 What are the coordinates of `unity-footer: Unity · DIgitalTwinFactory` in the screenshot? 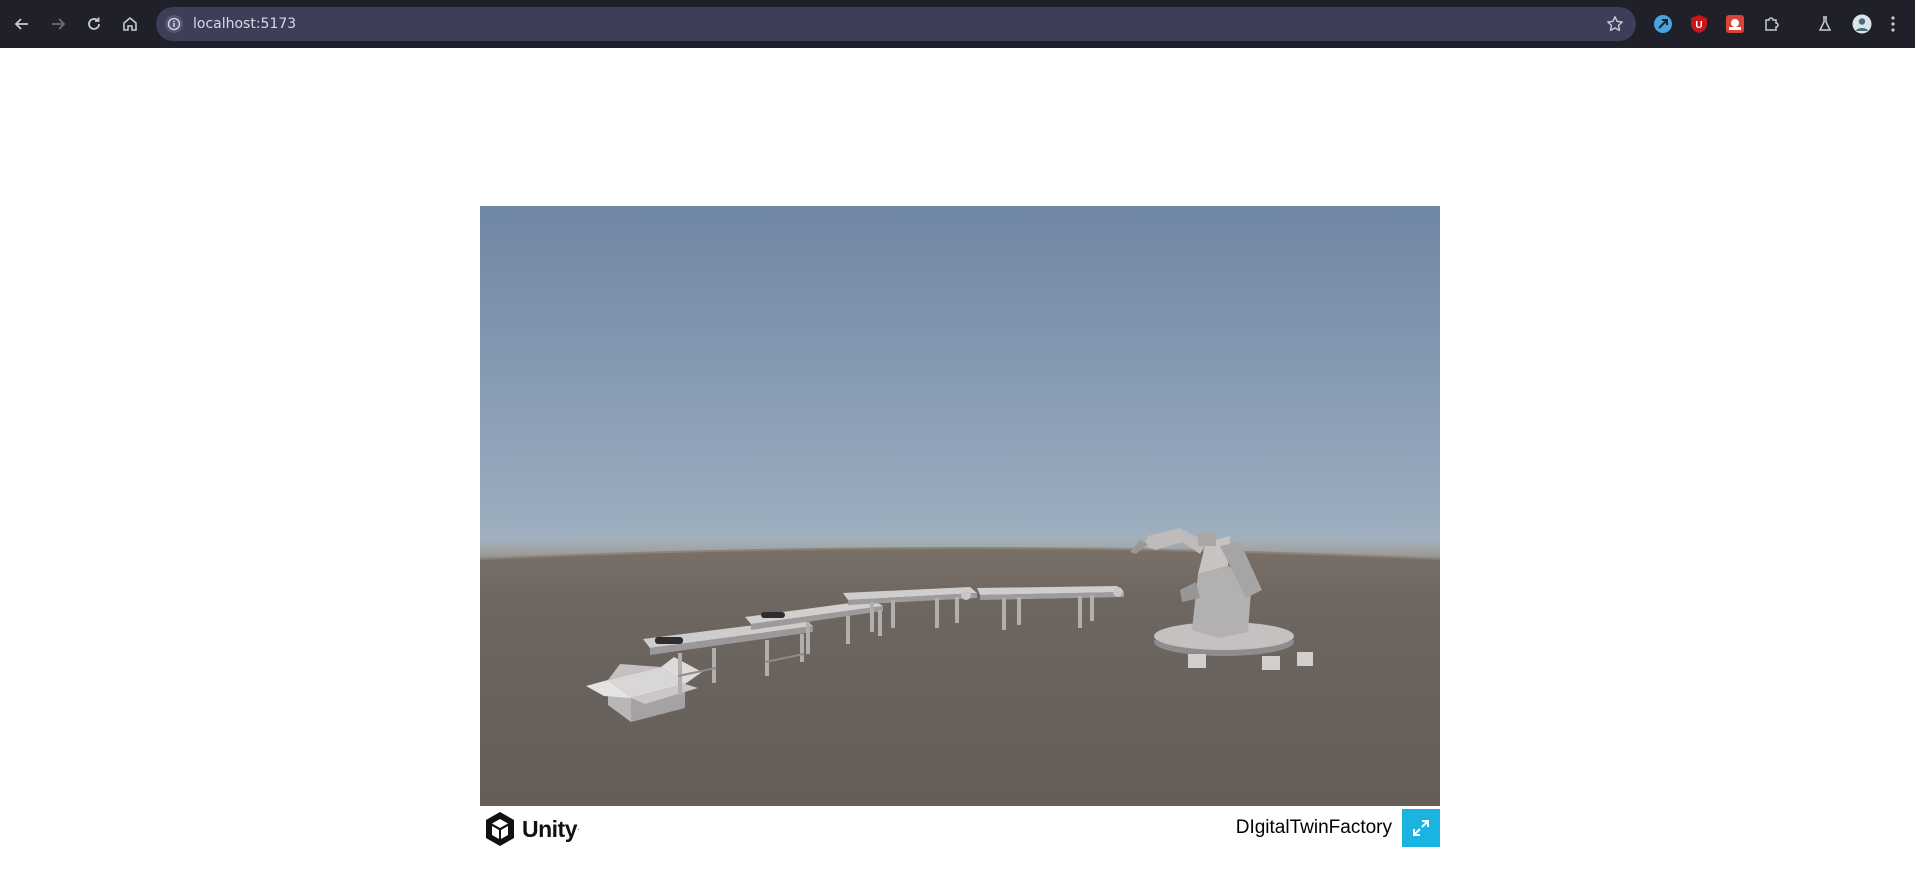 It's located at (960, 828).